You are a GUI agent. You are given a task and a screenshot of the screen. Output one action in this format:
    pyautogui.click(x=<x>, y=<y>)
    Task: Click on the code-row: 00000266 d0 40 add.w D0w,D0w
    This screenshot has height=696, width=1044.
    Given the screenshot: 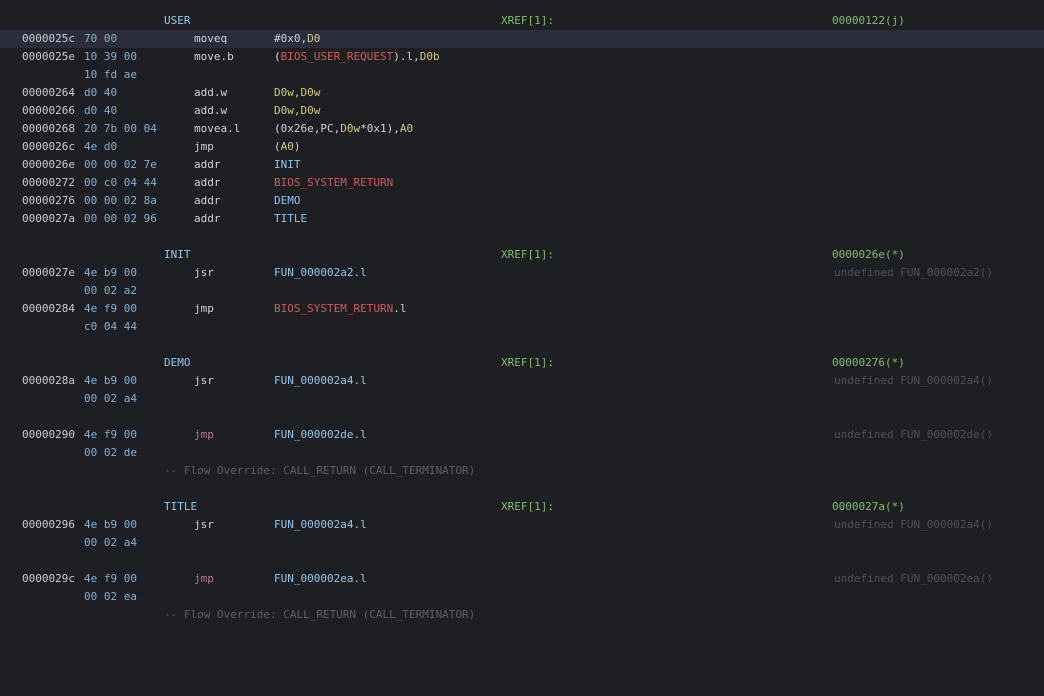 What is the action you would take?
    pyautogui.click(x=522, y=111)
    